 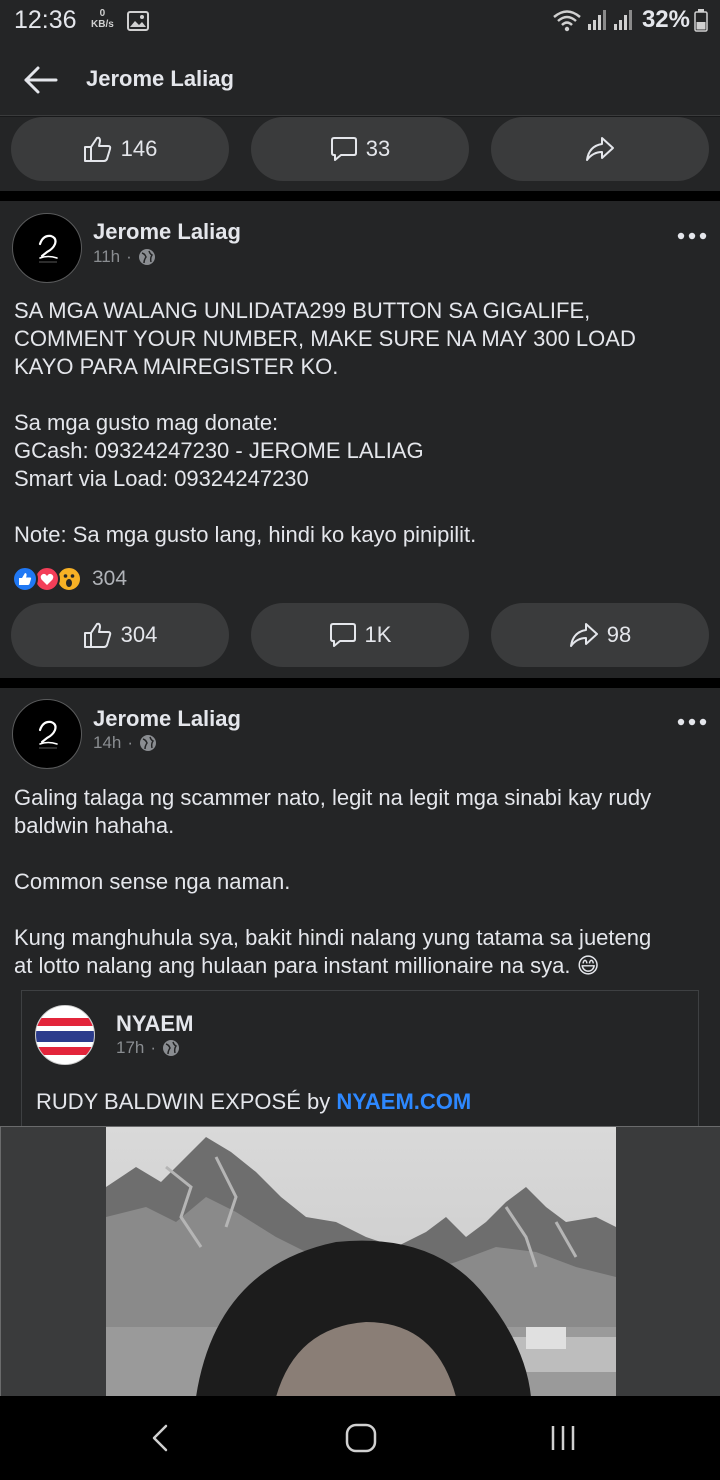 I want to click on post-line: baldwin hahaha., so click(x=94, y=825).